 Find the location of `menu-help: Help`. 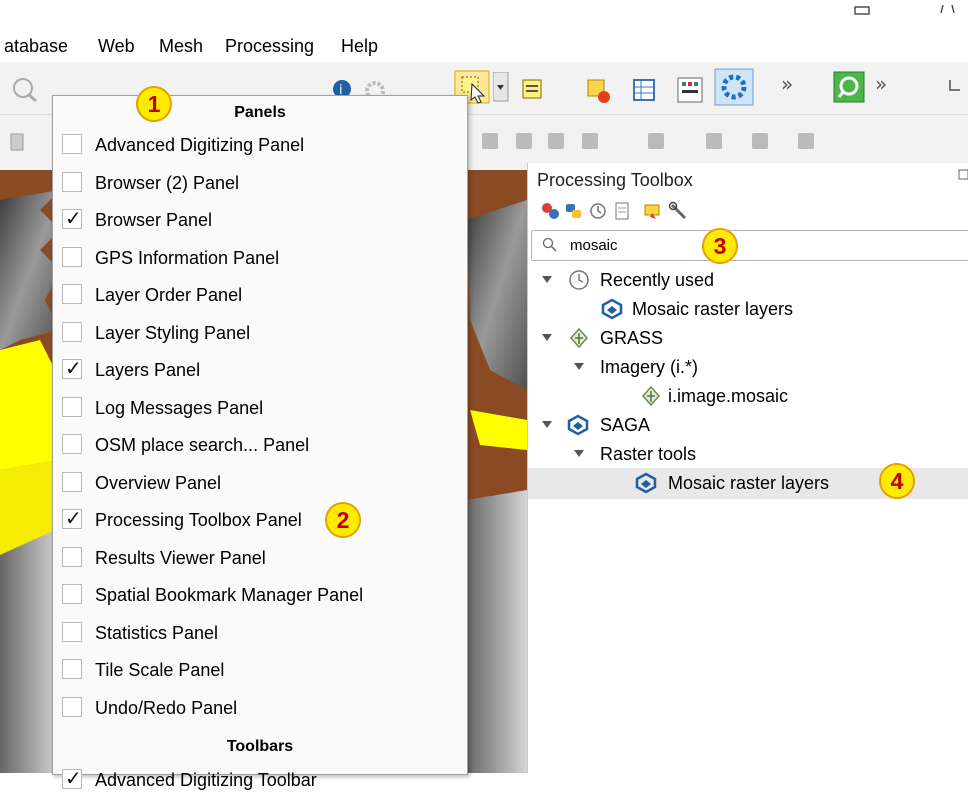

menu-help: Help is located at coordinates (359, 46).